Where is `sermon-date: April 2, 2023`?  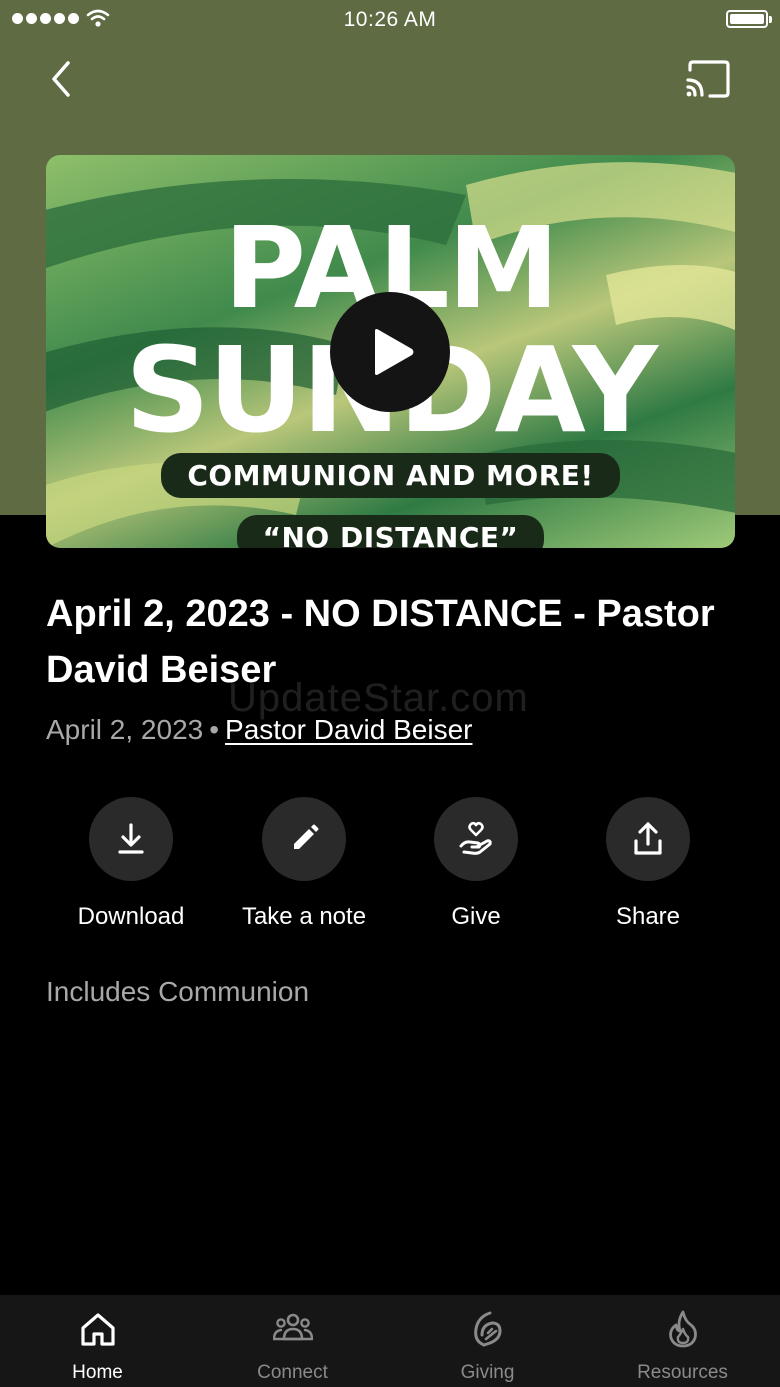 sermon-date: April 2, 2023 is located at coordinates (125, 729).